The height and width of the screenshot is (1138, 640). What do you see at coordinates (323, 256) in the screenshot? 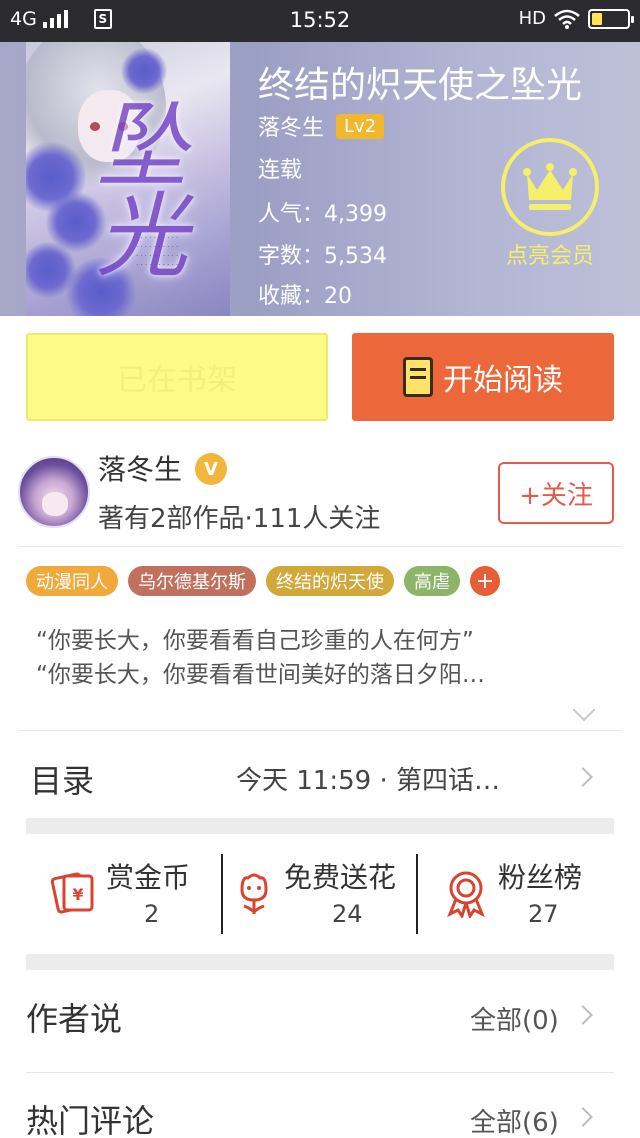
I see `book-word-count: 字数：5,534` at bounding box center [323, 256].